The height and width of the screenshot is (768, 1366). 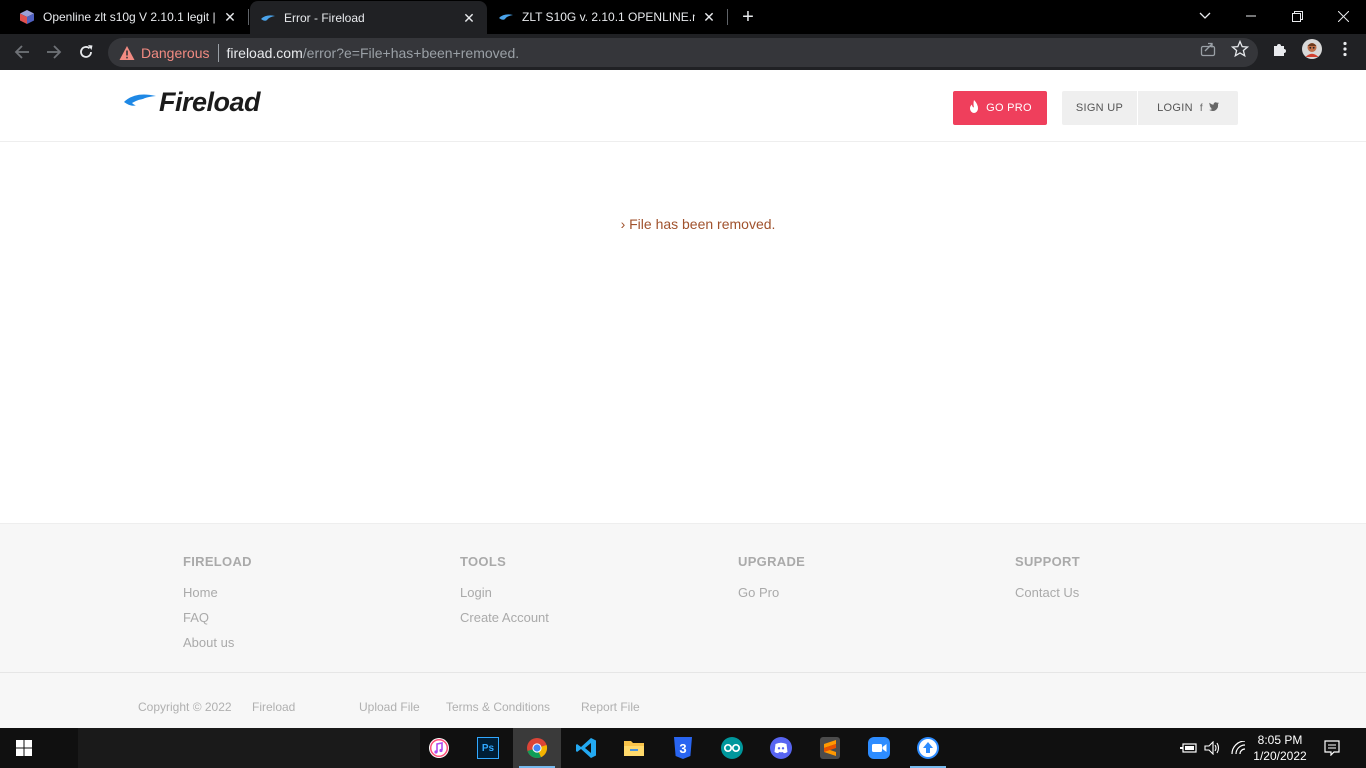 What do you see at coordinates (217, 607) in the screenshot?
I see `footer-column-fireload: FIRELOAD Home FAQ About us` at bounding box center [217, 607].